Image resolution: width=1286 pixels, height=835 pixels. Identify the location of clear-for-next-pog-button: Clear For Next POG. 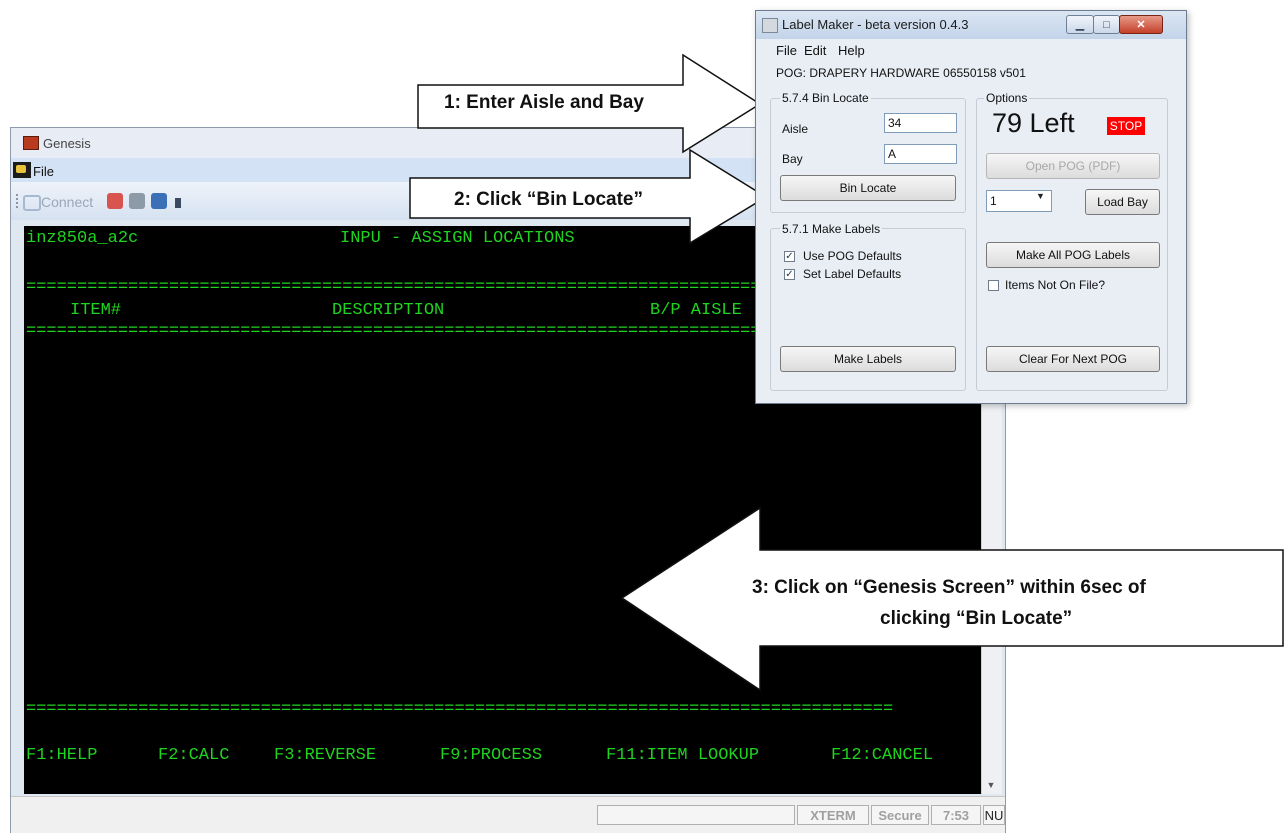
(1073, 359).